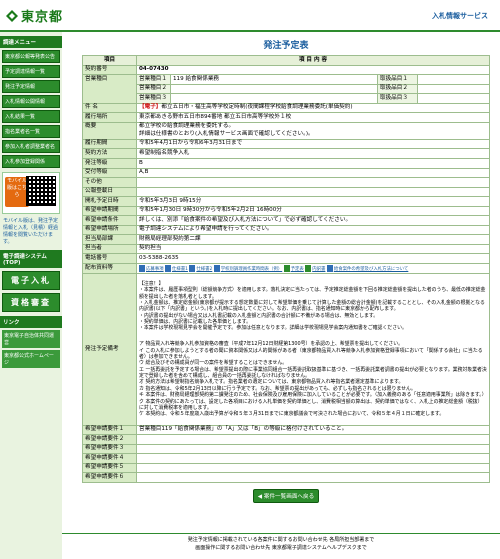 The image size is (500, 559). Describe the element at coordinates (200, 268) in the screenshot. I see `attachment-link: 仕様書2` at that location.